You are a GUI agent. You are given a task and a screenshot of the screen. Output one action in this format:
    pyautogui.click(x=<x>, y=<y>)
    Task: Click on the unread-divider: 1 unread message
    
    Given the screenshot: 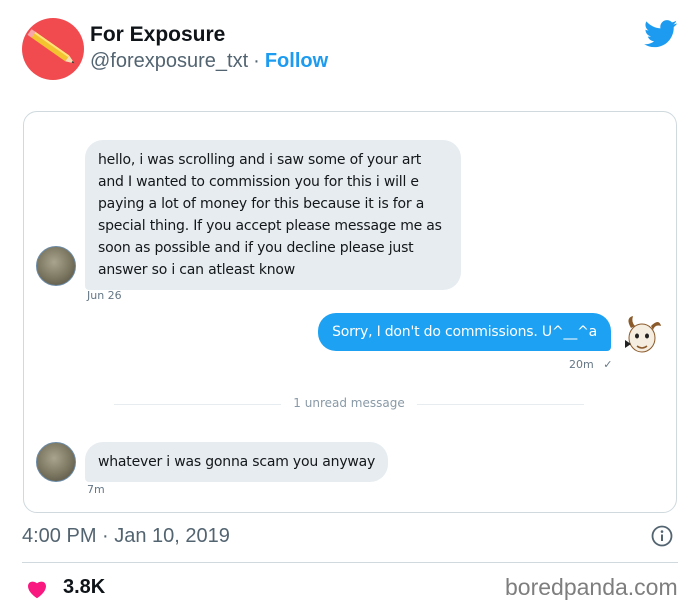 What is the action you would take?
    pyautogui.click(x=349, y=404)
    